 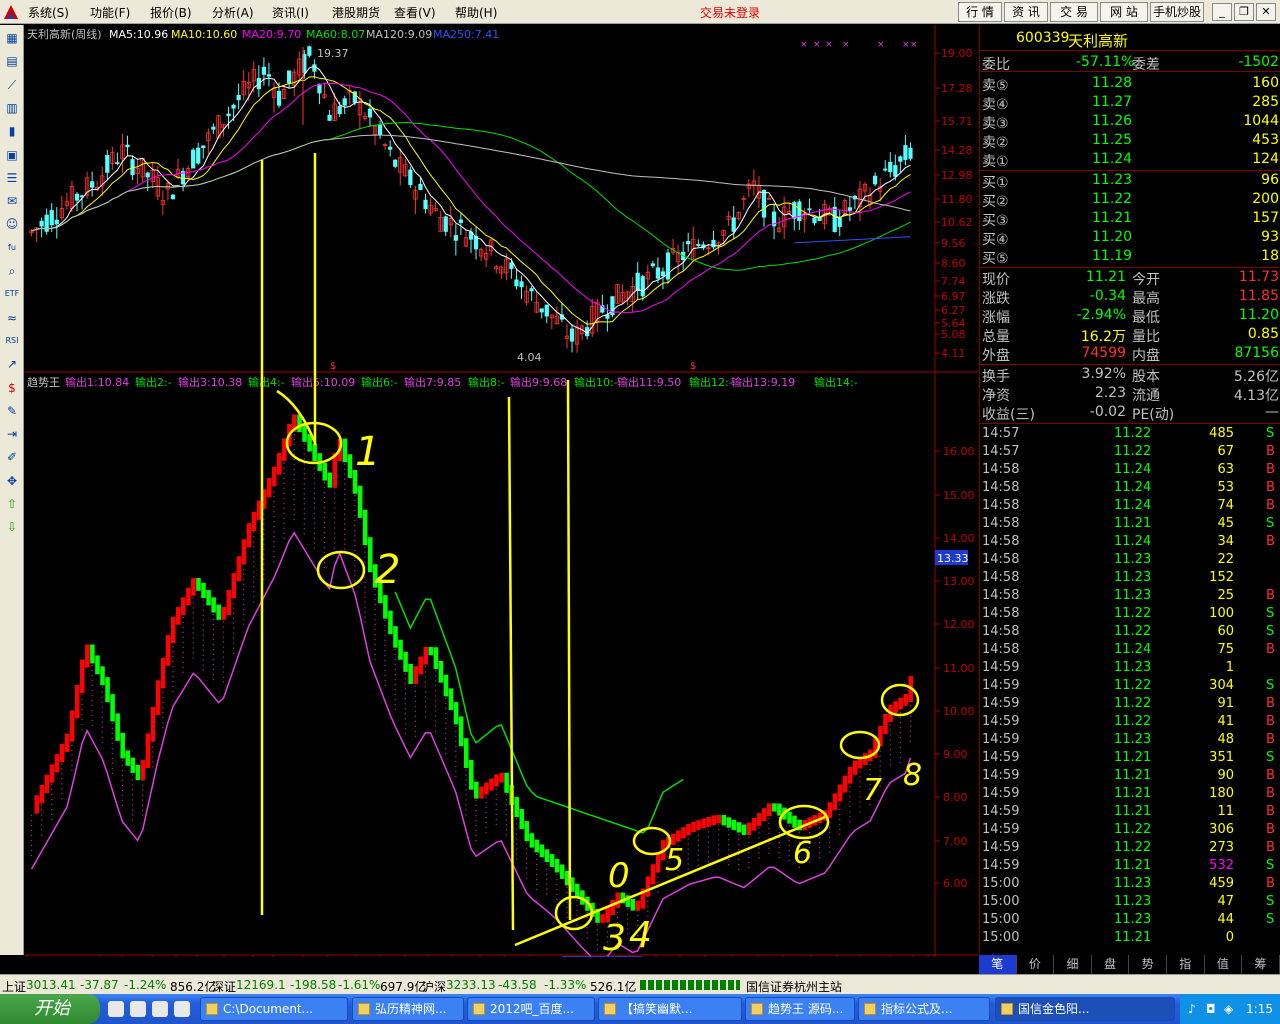 What do you see at coordinates (1130, 84) in the screenshot?
I see `sell-row: 卖⑤ 11.28 160` at bounding box center [1130, 84].